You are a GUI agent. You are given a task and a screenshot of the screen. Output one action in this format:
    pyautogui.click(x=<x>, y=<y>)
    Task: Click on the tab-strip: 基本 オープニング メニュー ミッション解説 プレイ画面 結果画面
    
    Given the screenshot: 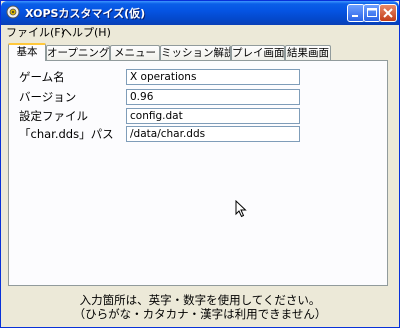 What is the action you would take?
    pyautogui.click(x=200, y=52)
    